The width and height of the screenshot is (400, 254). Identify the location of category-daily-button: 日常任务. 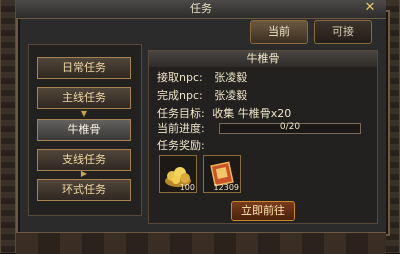
(84, 68).